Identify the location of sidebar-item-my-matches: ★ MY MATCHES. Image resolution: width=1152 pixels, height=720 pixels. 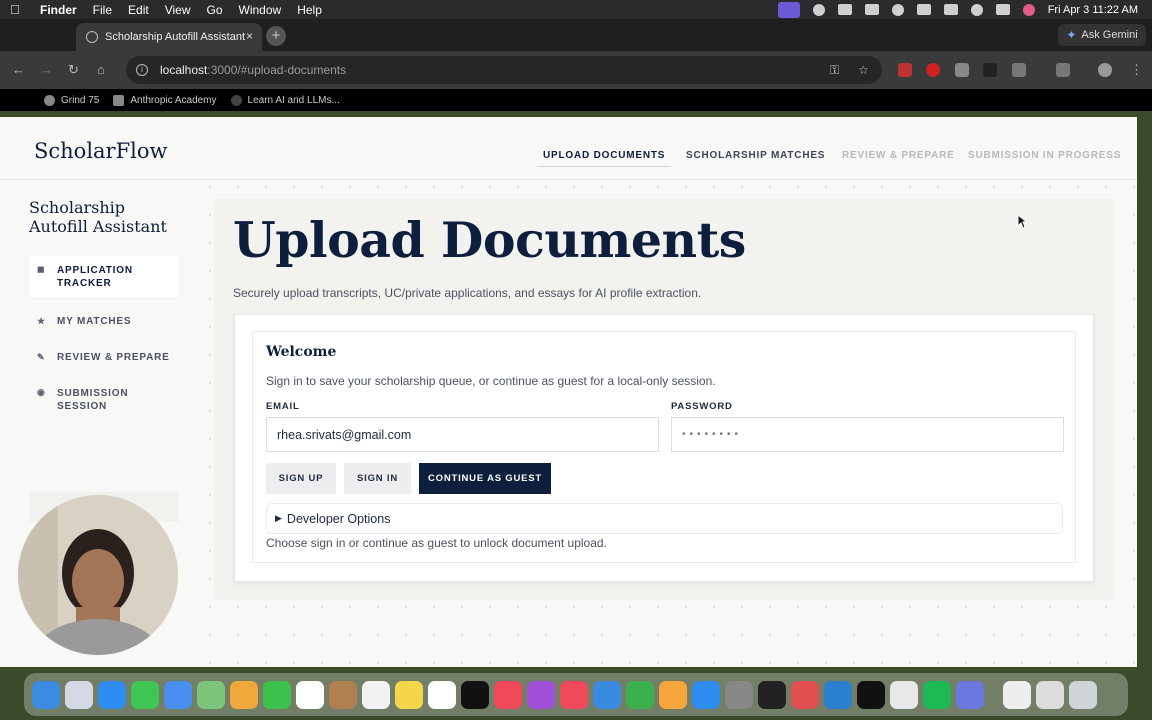
(104, 321).